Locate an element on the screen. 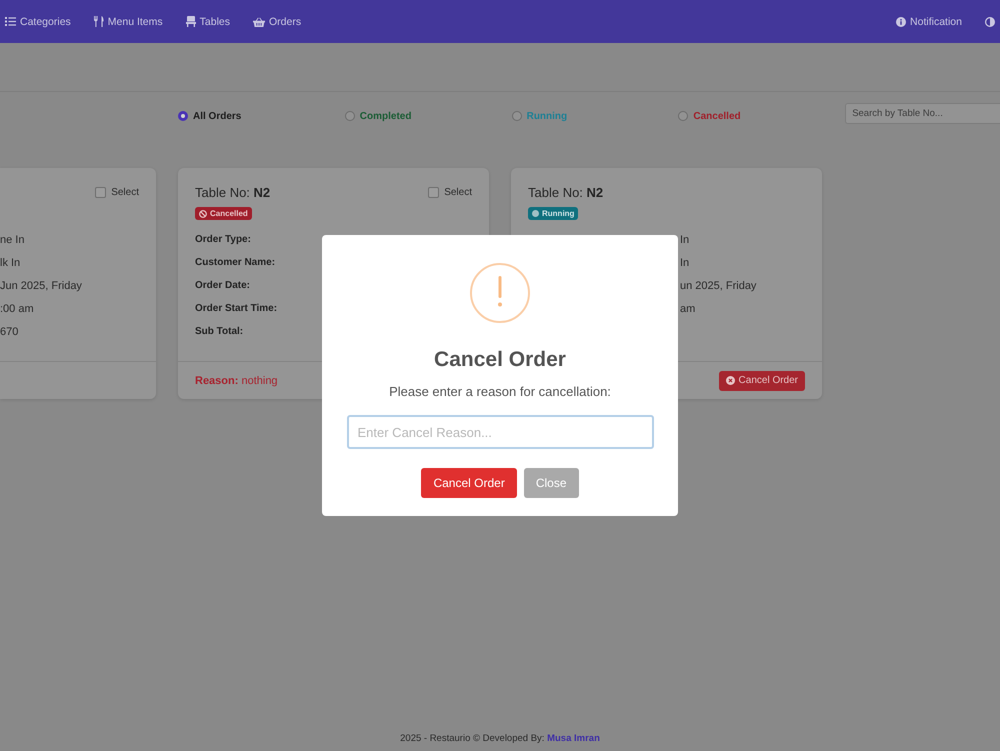 The width and height of the screenshot is (1000, 751). detail-label: Customer Name: is located at coordinates (235, 262).